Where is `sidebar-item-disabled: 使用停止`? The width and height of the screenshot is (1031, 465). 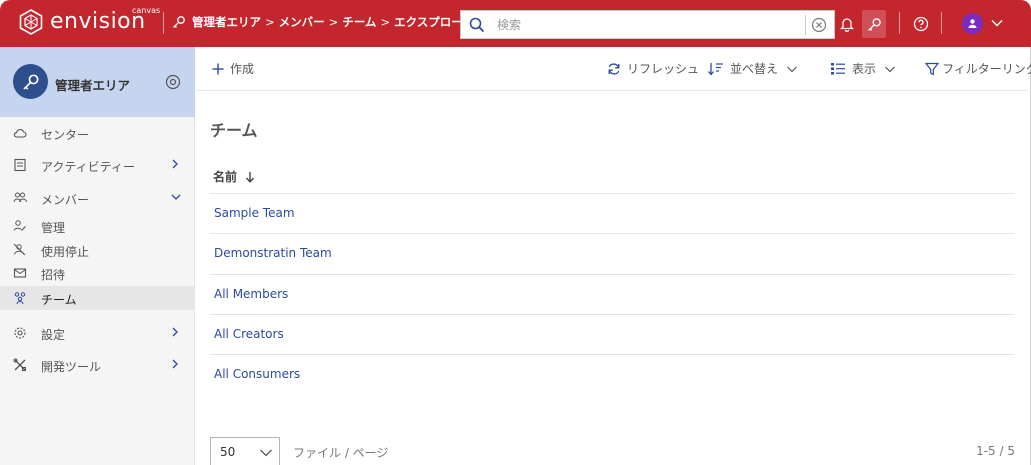 sidebar-item-disabled: 使用停止 is located at coordinates (97, 250).